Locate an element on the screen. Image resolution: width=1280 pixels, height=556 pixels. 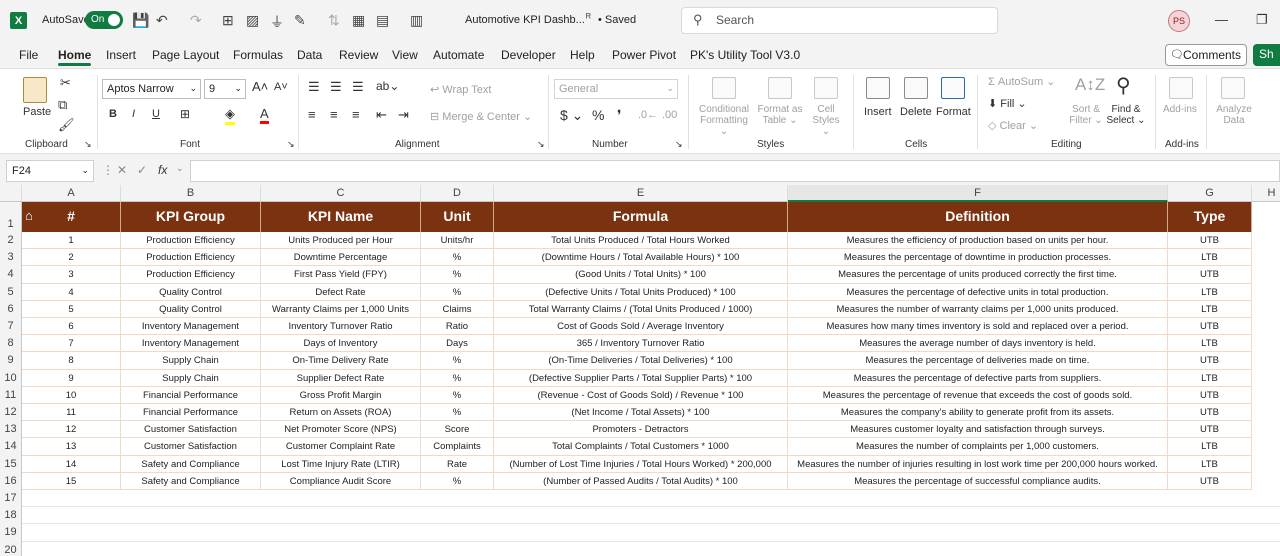
menu-file: File is located at coordinates (28, 55).